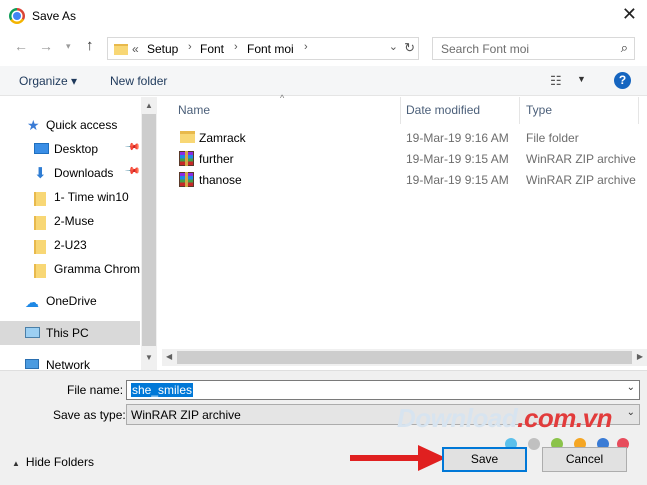 Image resolution: width=647 pixels, height=485 pixels. What do you see at coordinates (212, 49) in the screenshot?
I see `breadcrumb-font: Font` at bounding box center [212, 49].